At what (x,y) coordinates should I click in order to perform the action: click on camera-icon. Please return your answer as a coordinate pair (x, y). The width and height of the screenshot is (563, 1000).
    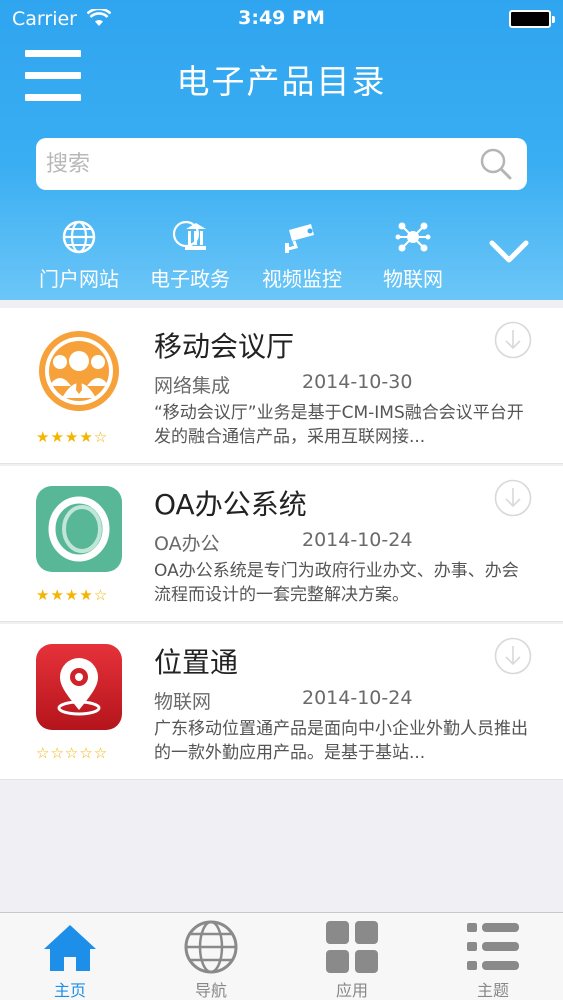
    Looking at the image, I should click on (299, 238).